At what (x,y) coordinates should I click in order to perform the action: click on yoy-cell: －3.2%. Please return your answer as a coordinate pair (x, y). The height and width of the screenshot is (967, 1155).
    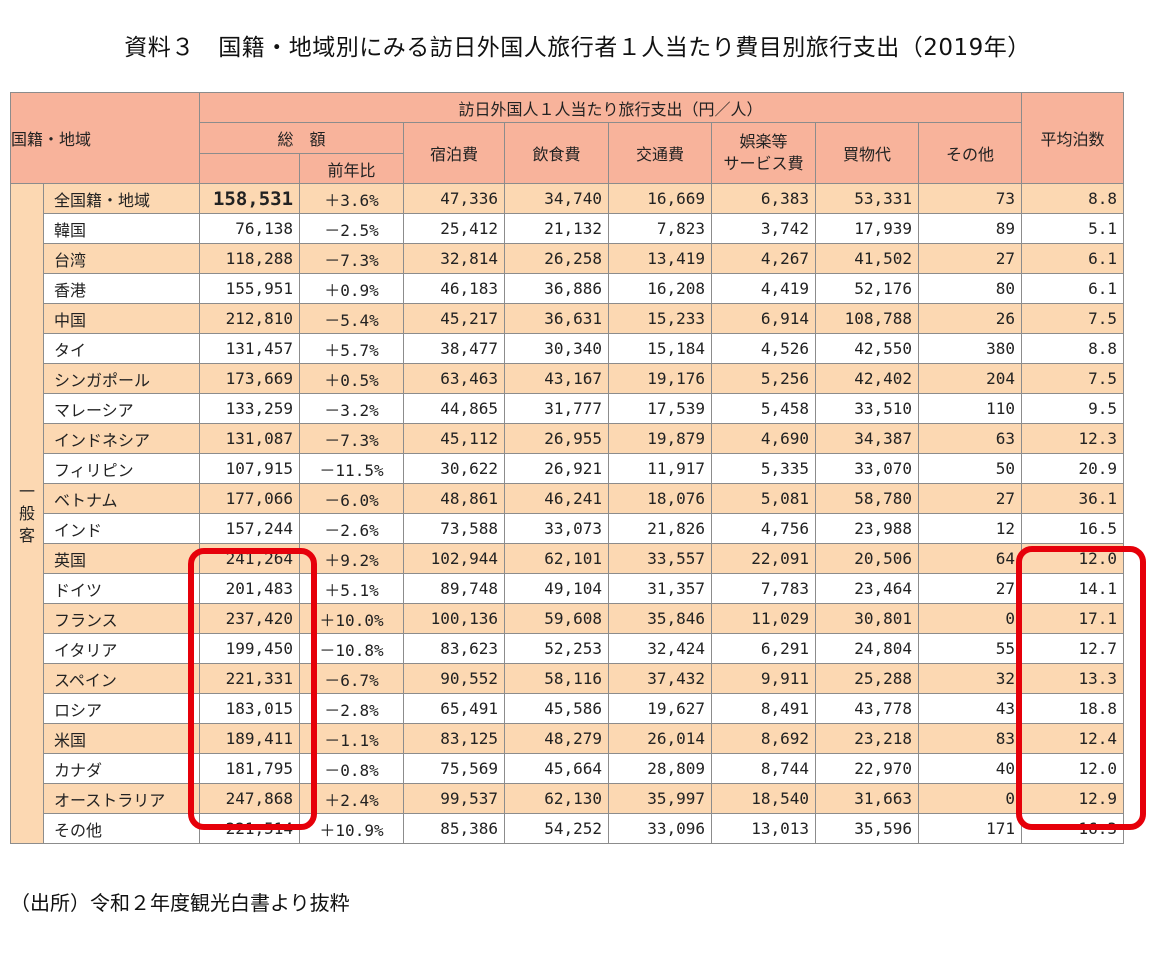
    Looking at the image, I should click on (352, 408).